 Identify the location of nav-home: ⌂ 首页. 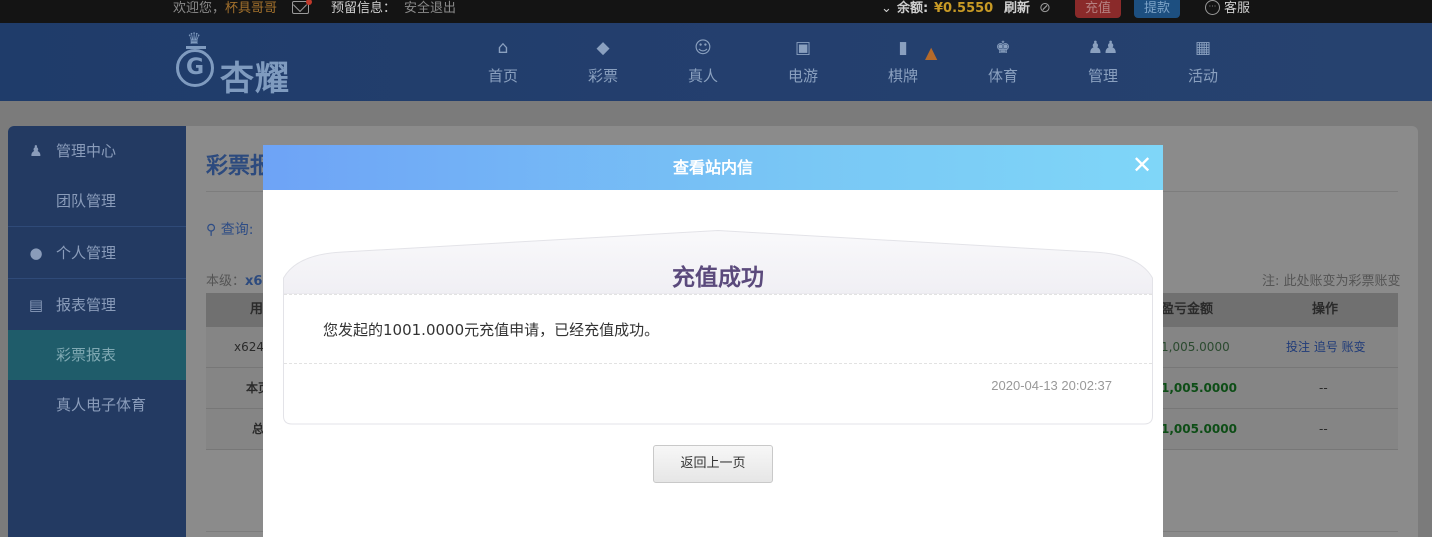
(503, 61).